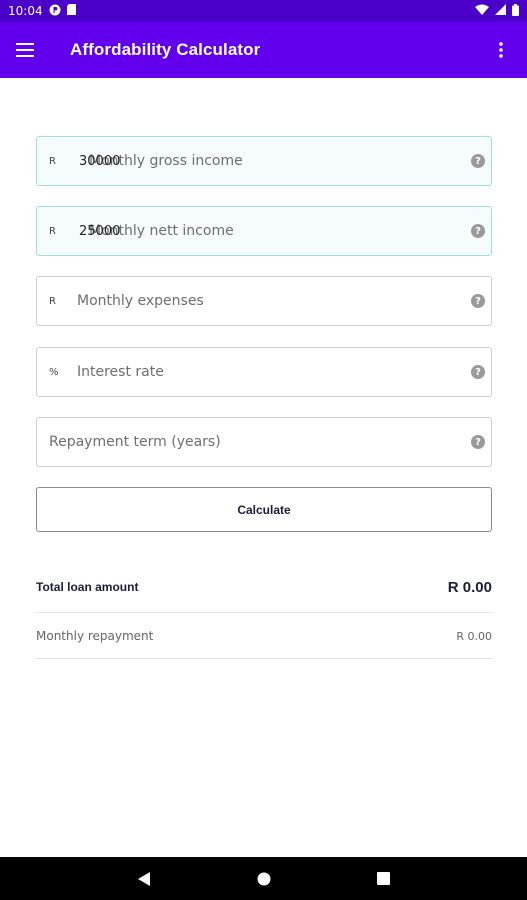  I want to click on status-time: 10:04, so click(25, 11).